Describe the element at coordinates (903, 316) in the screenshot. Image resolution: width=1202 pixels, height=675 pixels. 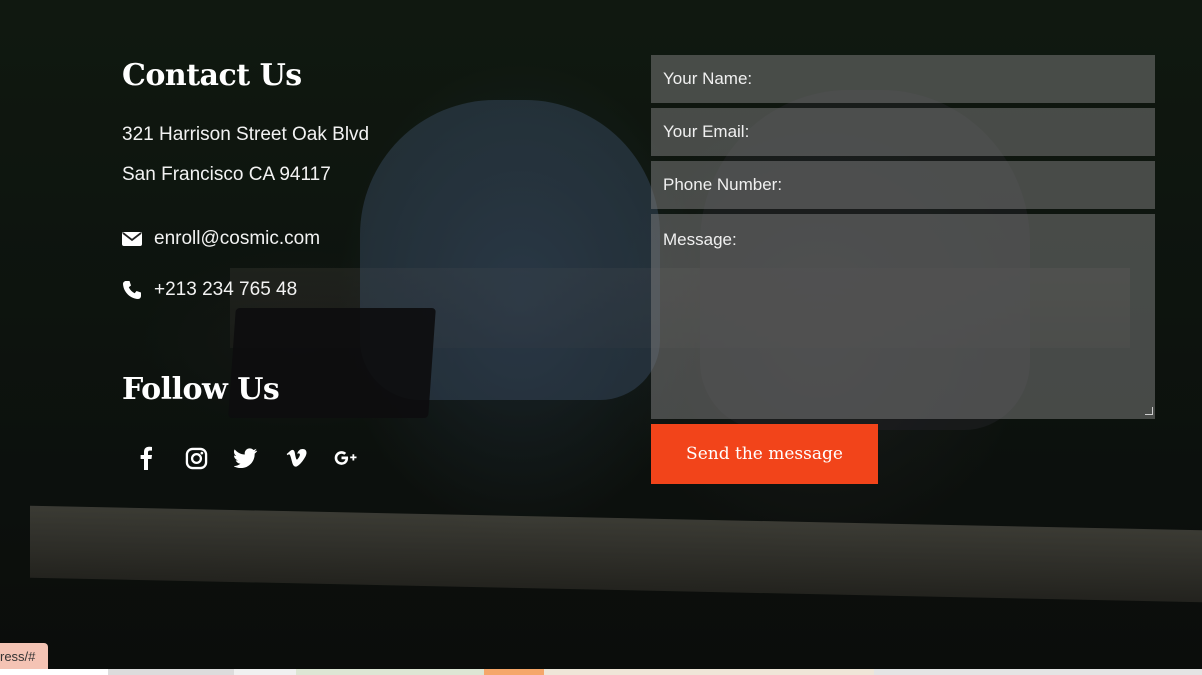
I see `message-field` at that location.